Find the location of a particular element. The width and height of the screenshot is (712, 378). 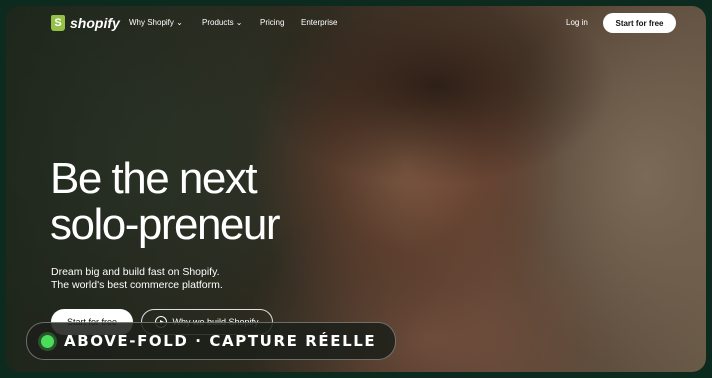

shopify-bag-icon: S is located at coordinates (58, 23).